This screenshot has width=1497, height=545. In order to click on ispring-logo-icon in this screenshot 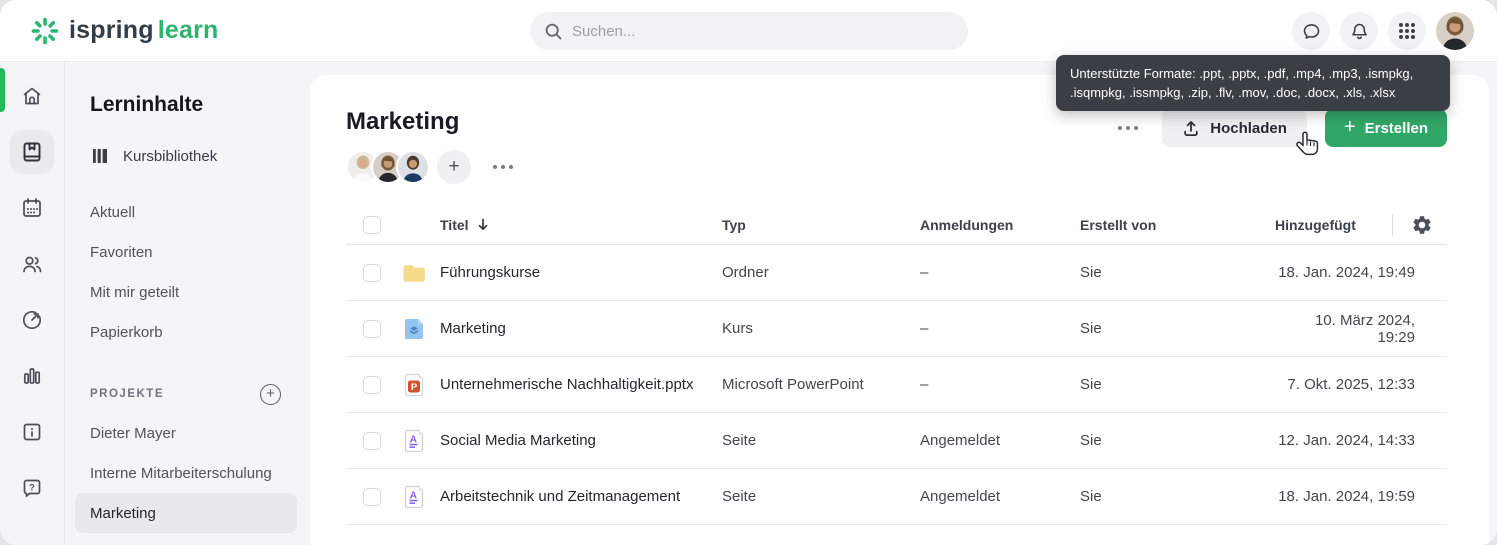, I will do `click(45, 31)`.